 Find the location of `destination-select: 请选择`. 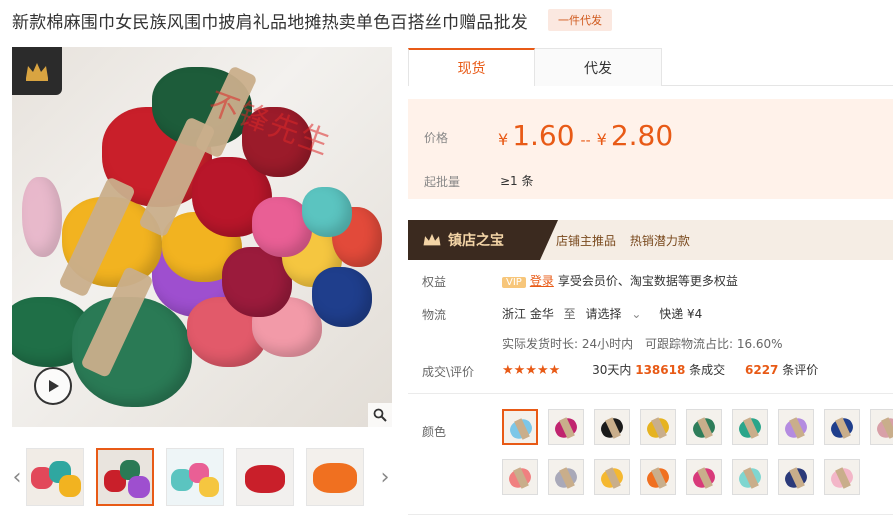

destination-select: 请选择 is located at coordinates (604, 314).